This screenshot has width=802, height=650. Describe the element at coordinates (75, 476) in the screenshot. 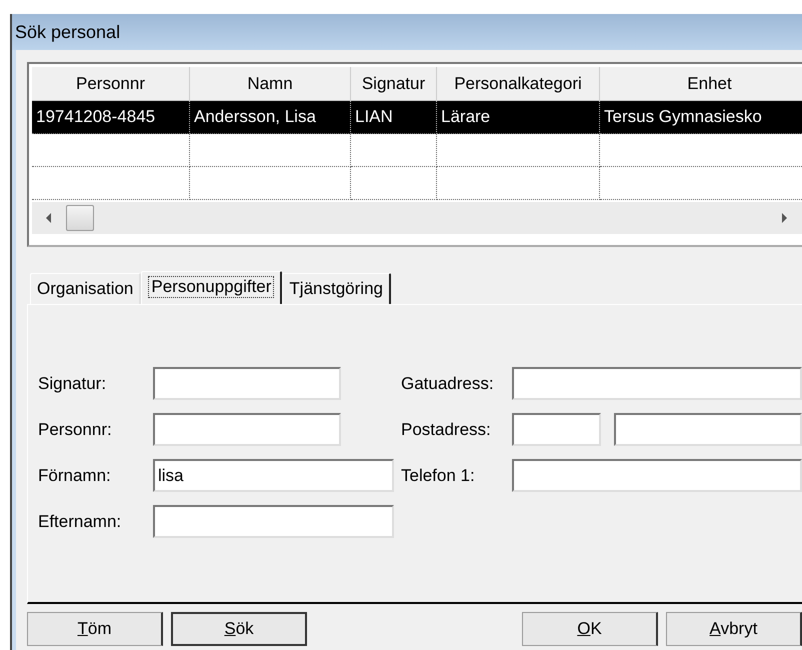

I see `field-label: Förnamn:` at that location.